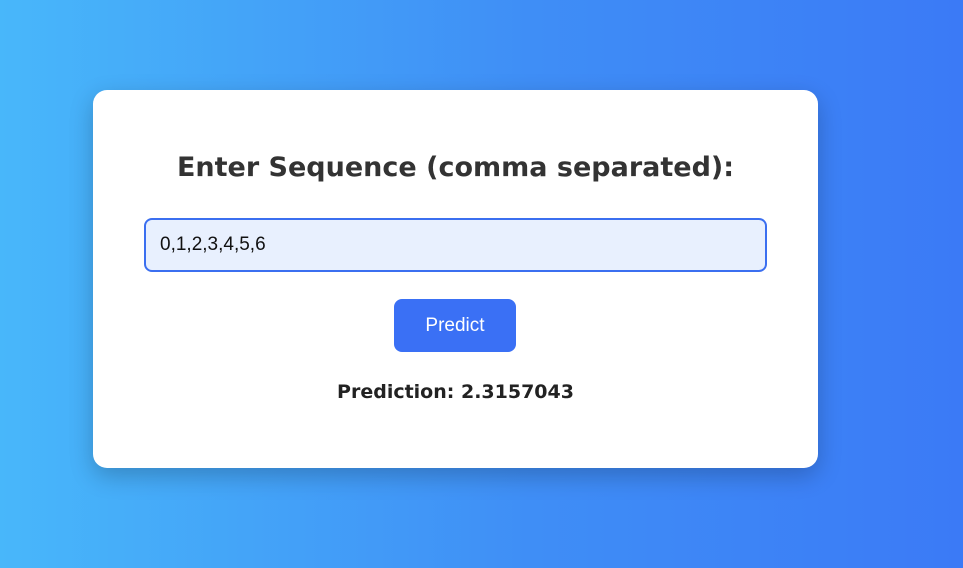 The width and height of the screenshot is (963, 568). Describe the element at coordinates (455, 245) in the screenshot. I see `sequence-input` at that location.